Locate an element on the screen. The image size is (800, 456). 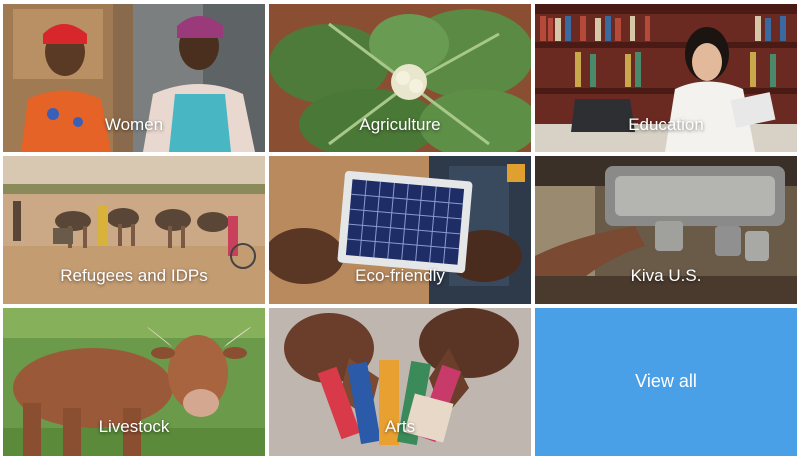
tile-label-agriculture: Agriculture is located at coordinates (400, 124).